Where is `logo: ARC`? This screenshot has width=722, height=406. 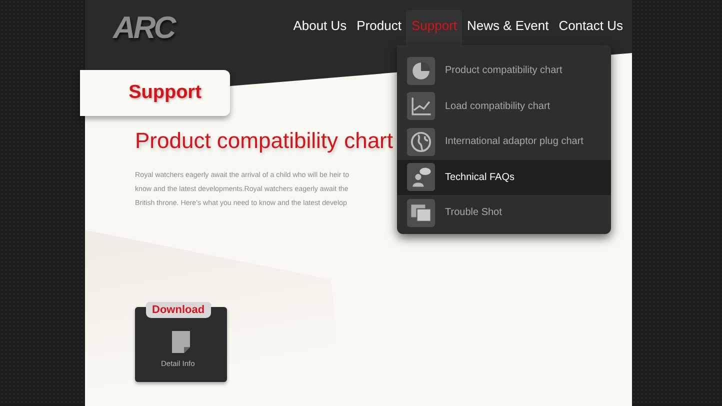
logo: ARC is located at coordinates (143, 28).